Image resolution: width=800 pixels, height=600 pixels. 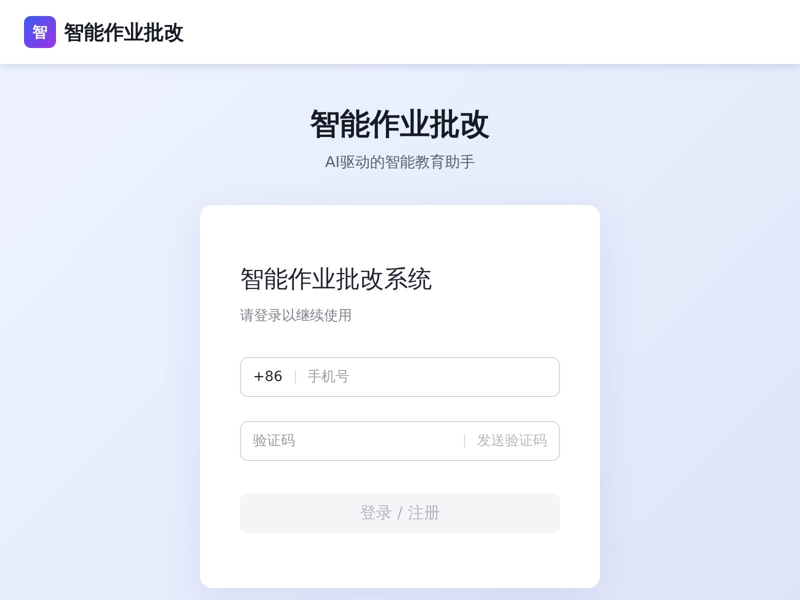 What do you see at coordinates (352, 441) in the screenshot?
I see `verification-code-input: 验证码` at bounding box center [352, 441].